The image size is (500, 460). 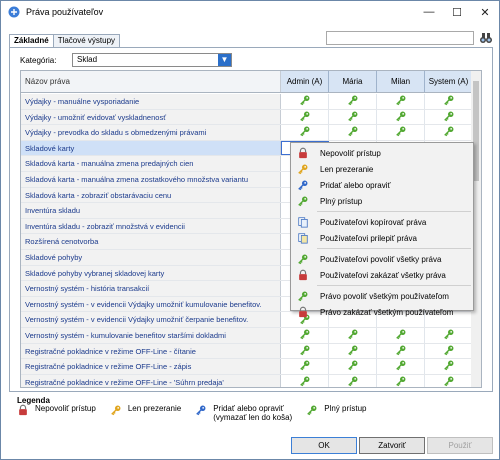 I want to click on column-header-system: System (A), so click(x=449, y=81).